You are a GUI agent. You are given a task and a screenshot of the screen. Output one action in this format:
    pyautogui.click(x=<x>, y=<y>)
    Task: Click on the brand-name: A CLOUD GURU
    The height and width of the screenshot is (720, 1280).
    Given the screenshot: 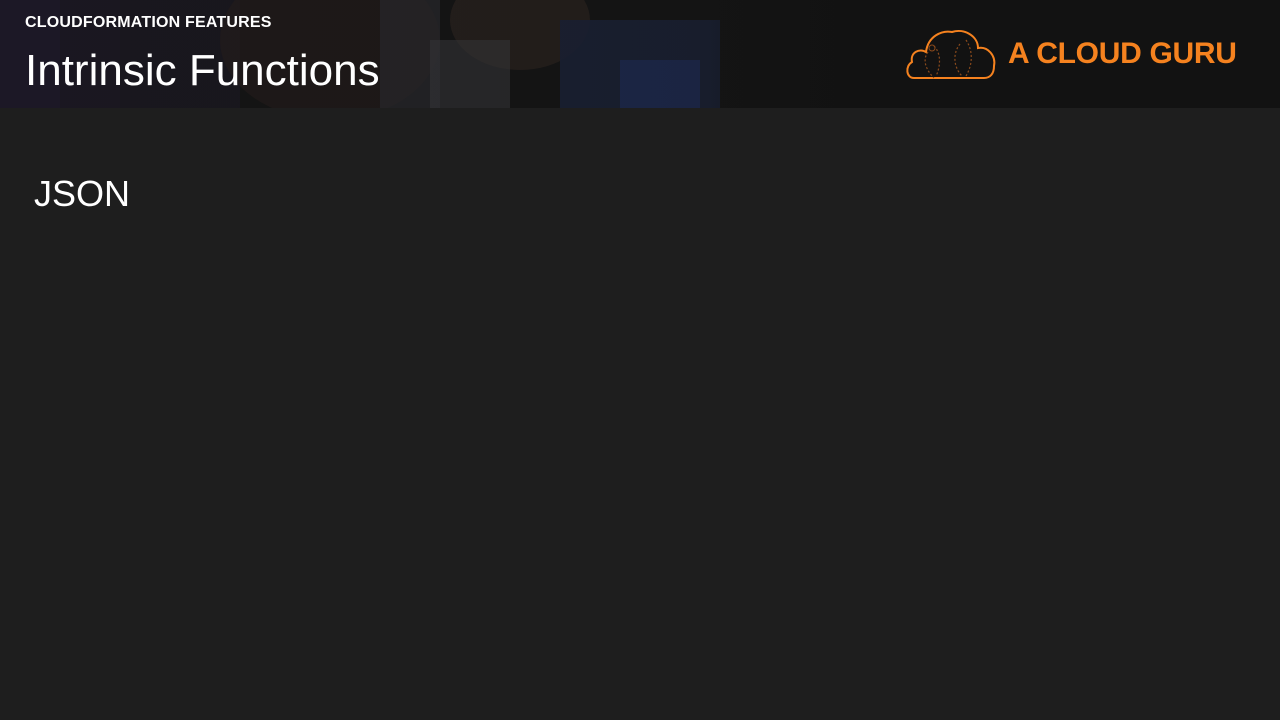 What is the action you would take?
    pyautogui.click(x=1122, y=53)
    